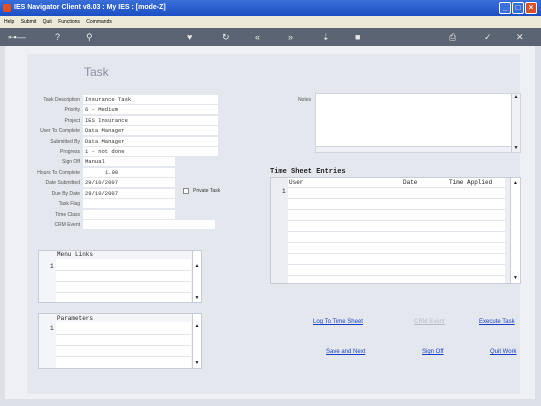  What do you see at coordinates (150, 130) in the screenshot?
I see `user-to-complete-field: Data Manager` at bounding box center [150, 130].